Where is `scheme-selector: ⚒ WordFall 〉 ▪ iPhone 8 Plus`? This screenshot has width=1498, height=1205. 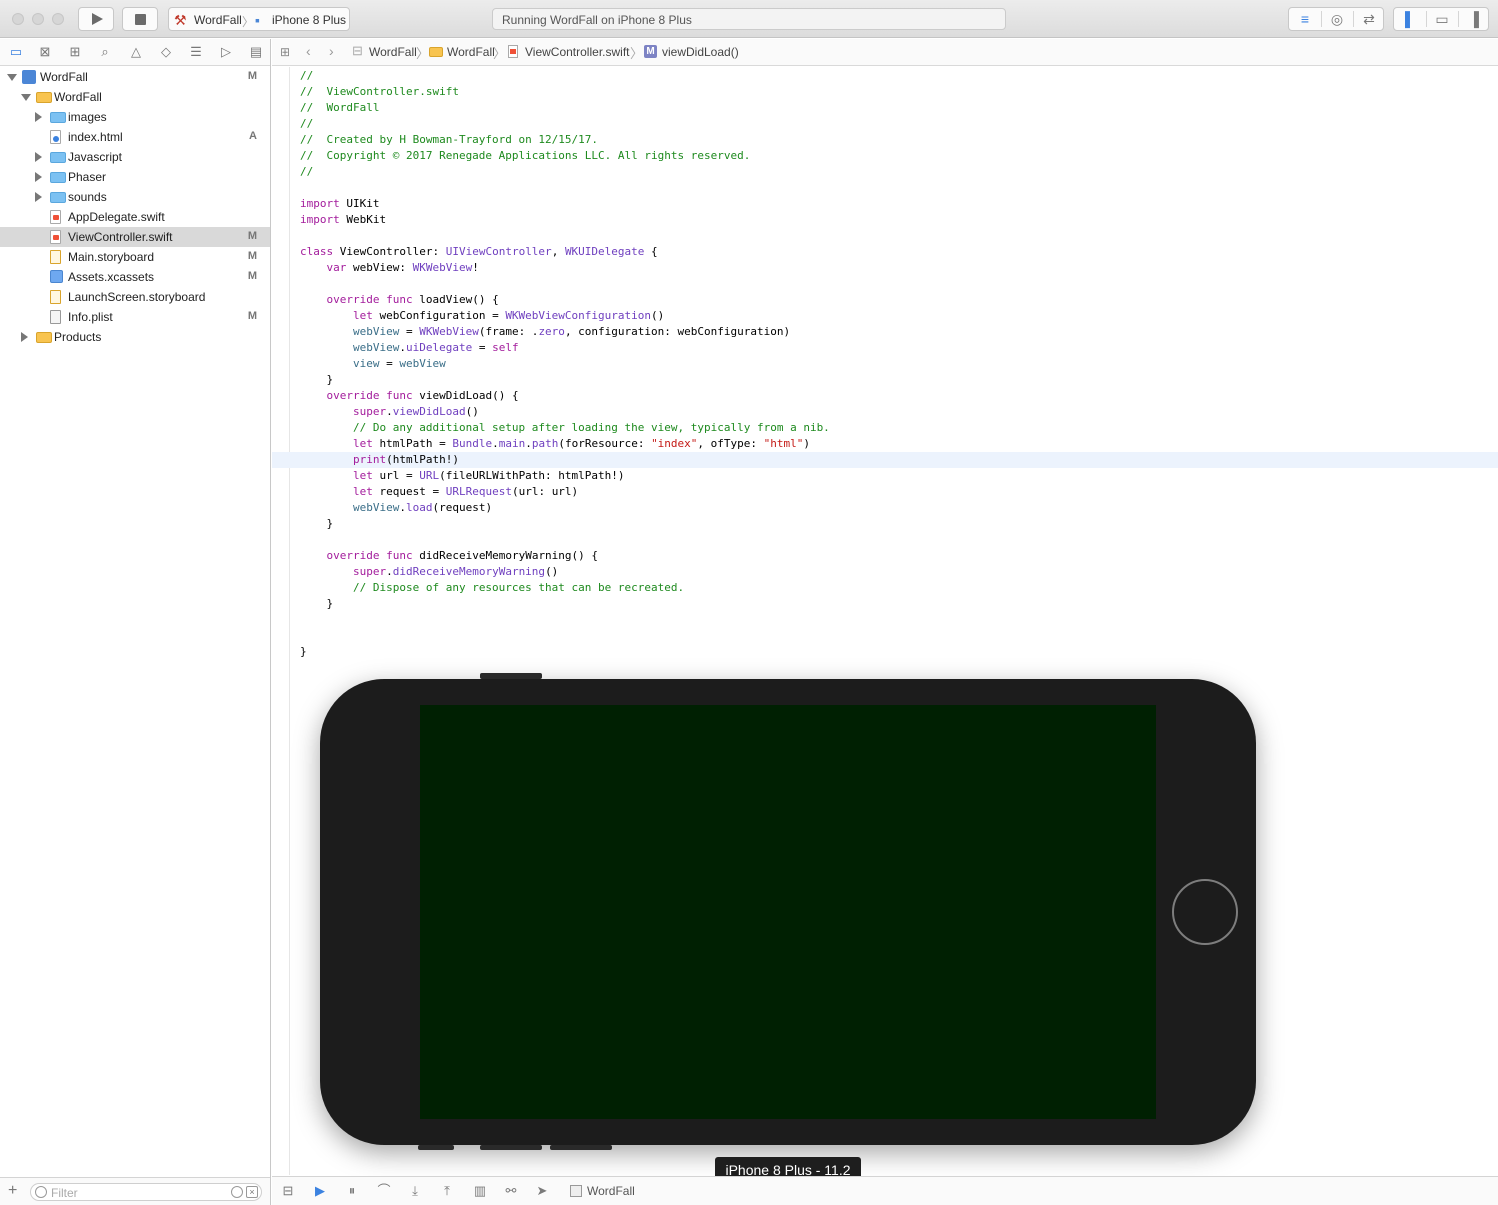
scheme-selector: ⚒ WordFall 〉 ▪ iPhone 8 Plus is located at coordinates (259, 19).